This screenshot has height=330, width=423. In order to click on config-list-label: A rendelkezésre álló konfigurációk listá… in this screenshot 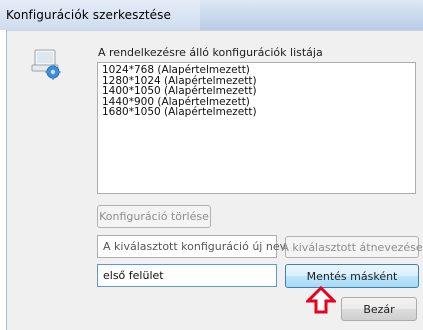, I will do `click(210, 52)`.